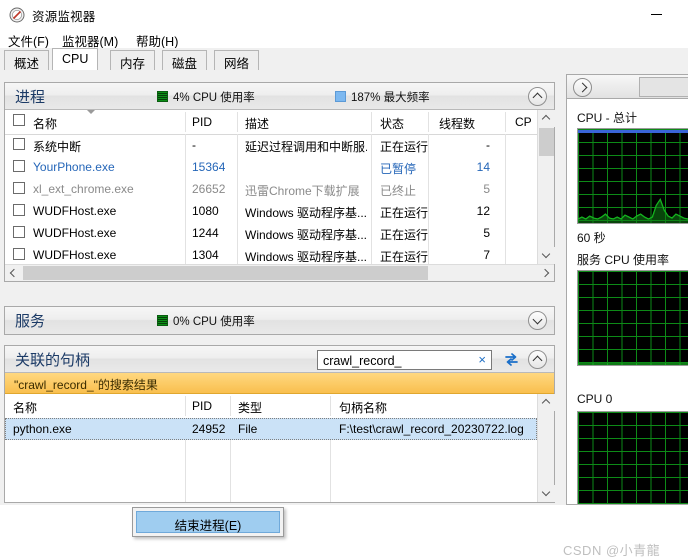 This screenshot has width=688, height=559. I want to click on tab-disk: 磁盘, so click(185, 60).